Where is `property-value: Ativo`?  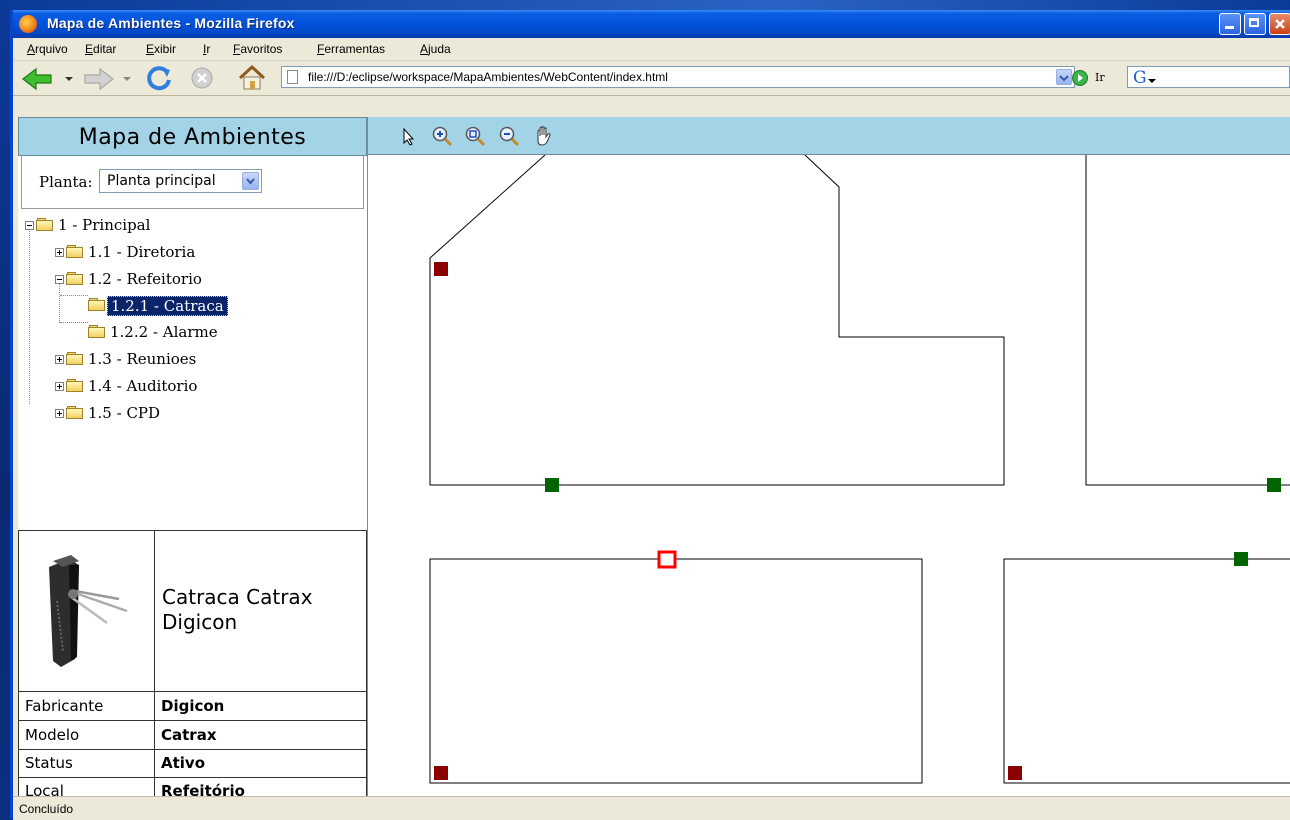
property-value: Ativo is located at coordinates (260, 763).